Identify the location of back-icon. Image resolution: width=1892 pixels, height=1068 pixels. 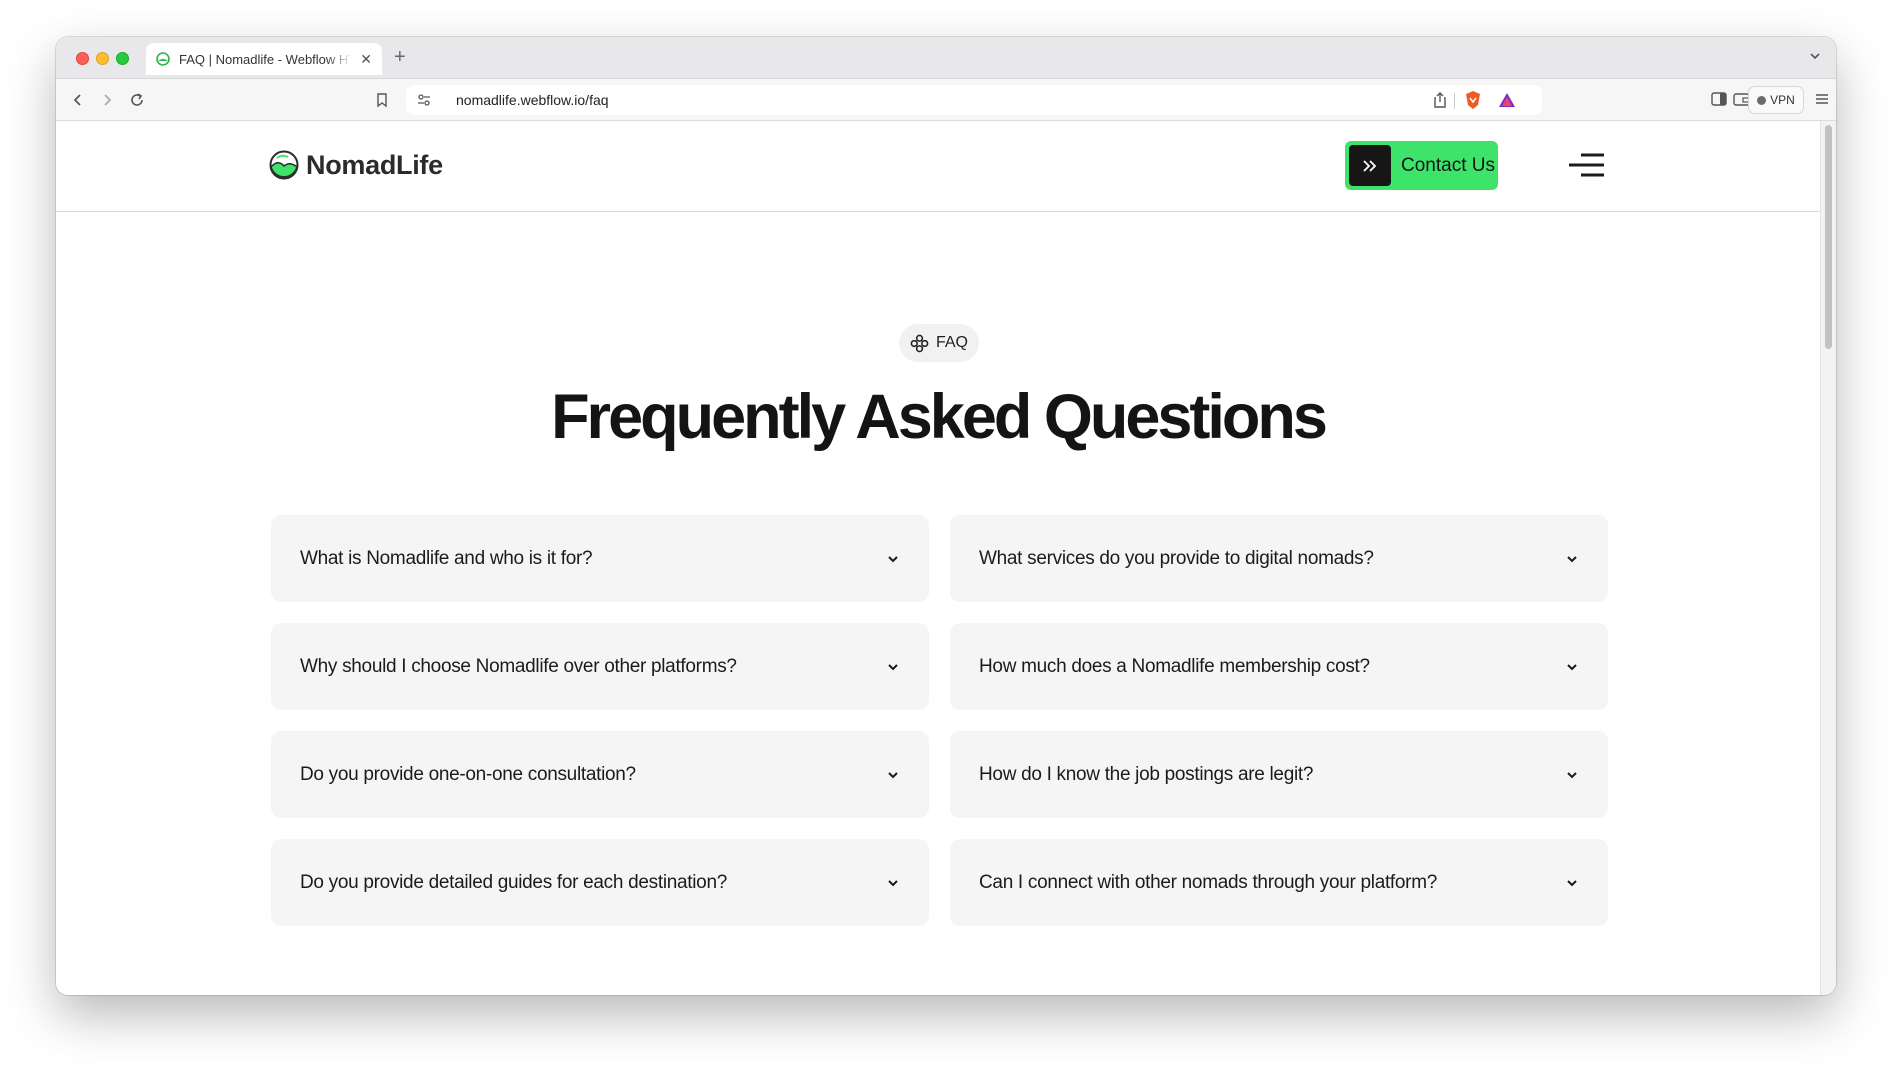
(78, 100).